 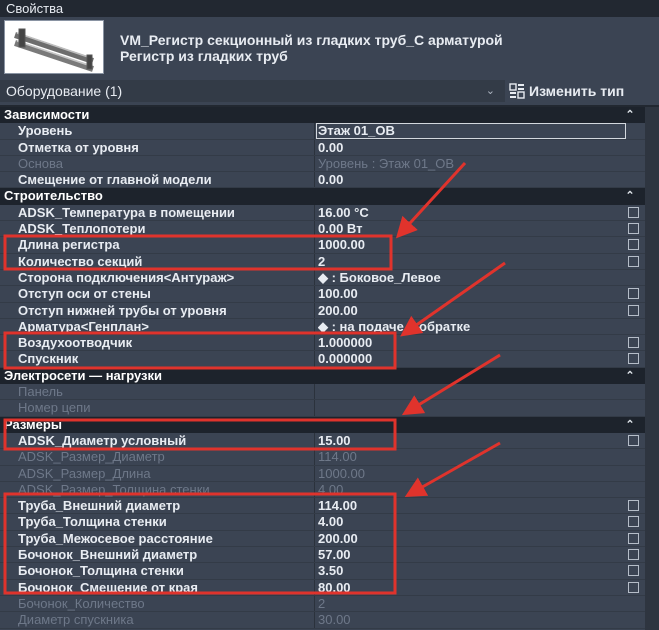 What do you see at coordinates (40, 392) in the screenshot?
I see `property-name: Панель` at bounding box center [40, 392].